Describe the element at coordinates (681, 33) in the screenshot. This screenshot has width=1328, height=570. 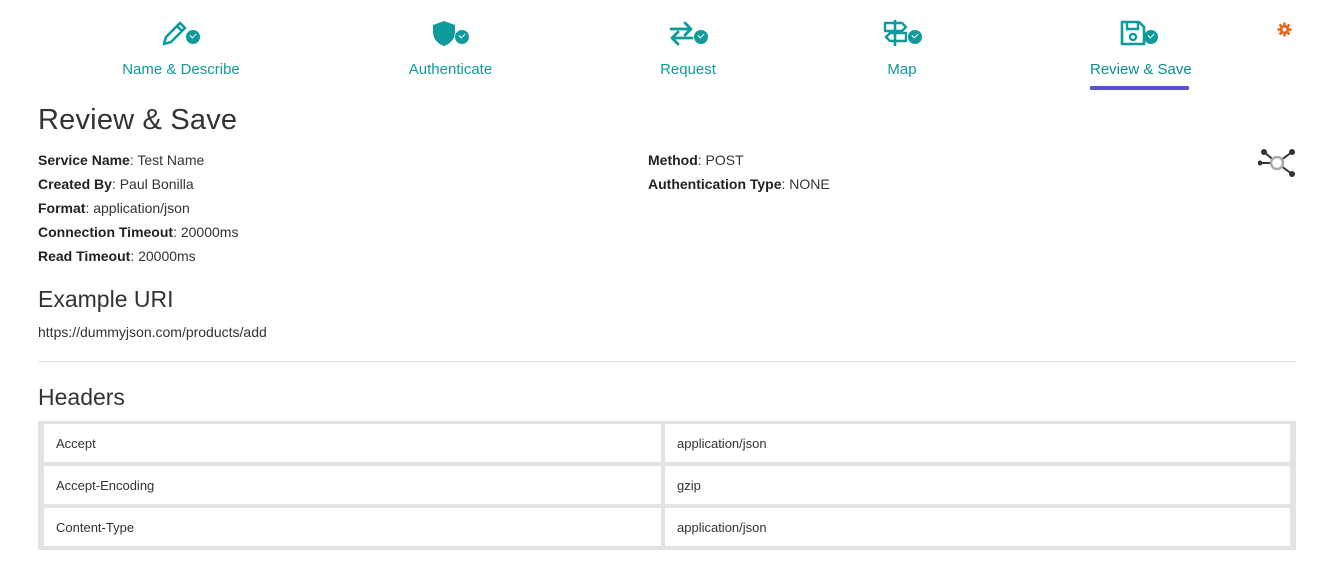
I see `swap-arrows-icon` at that location.